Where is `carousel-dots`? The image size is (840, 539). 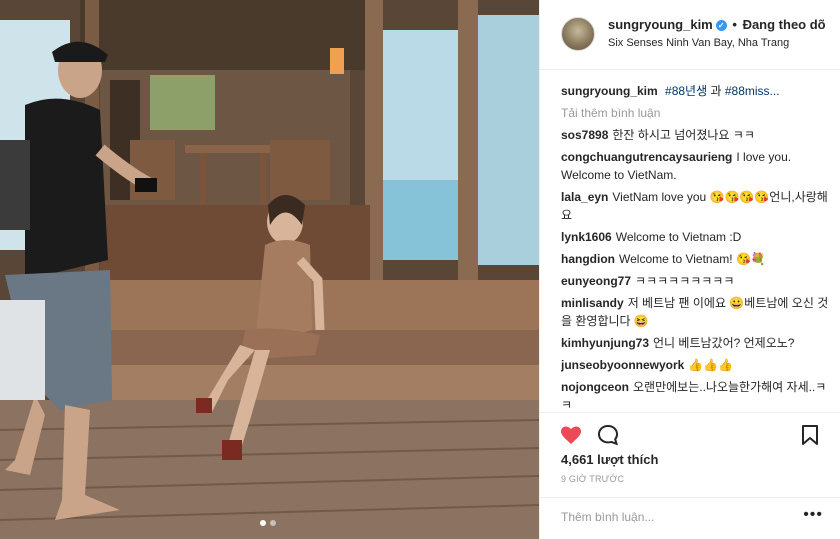
carousel-dots is located at coordinates (268, 523).